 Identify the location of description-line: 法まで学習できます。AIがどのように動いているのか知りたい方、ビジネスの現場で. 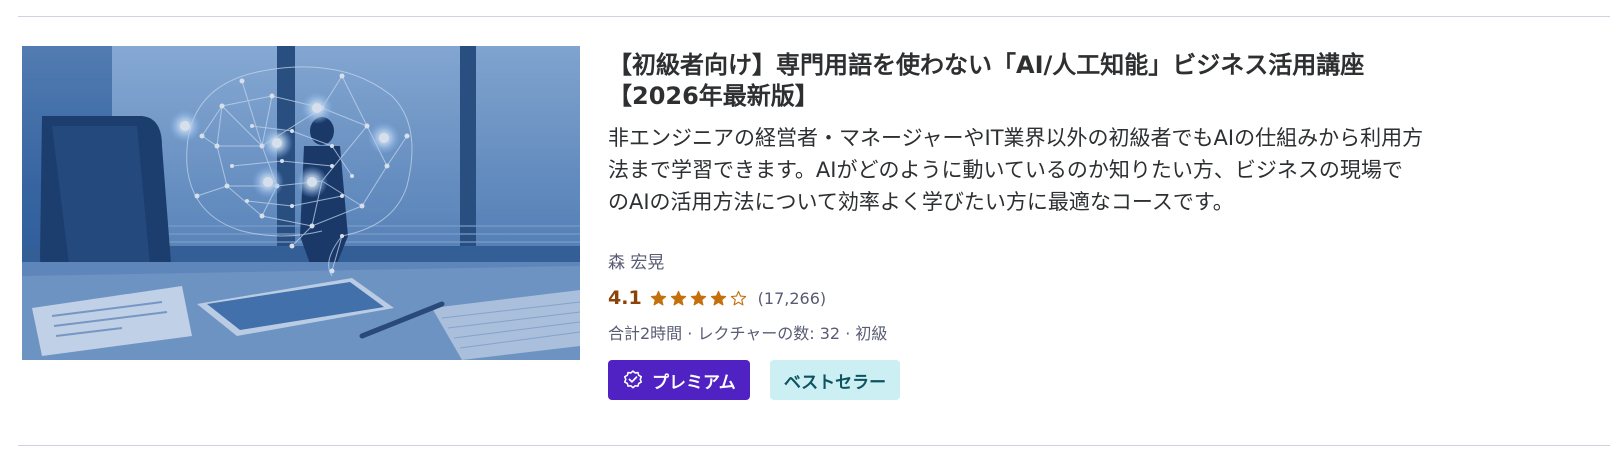
(1005, 170).